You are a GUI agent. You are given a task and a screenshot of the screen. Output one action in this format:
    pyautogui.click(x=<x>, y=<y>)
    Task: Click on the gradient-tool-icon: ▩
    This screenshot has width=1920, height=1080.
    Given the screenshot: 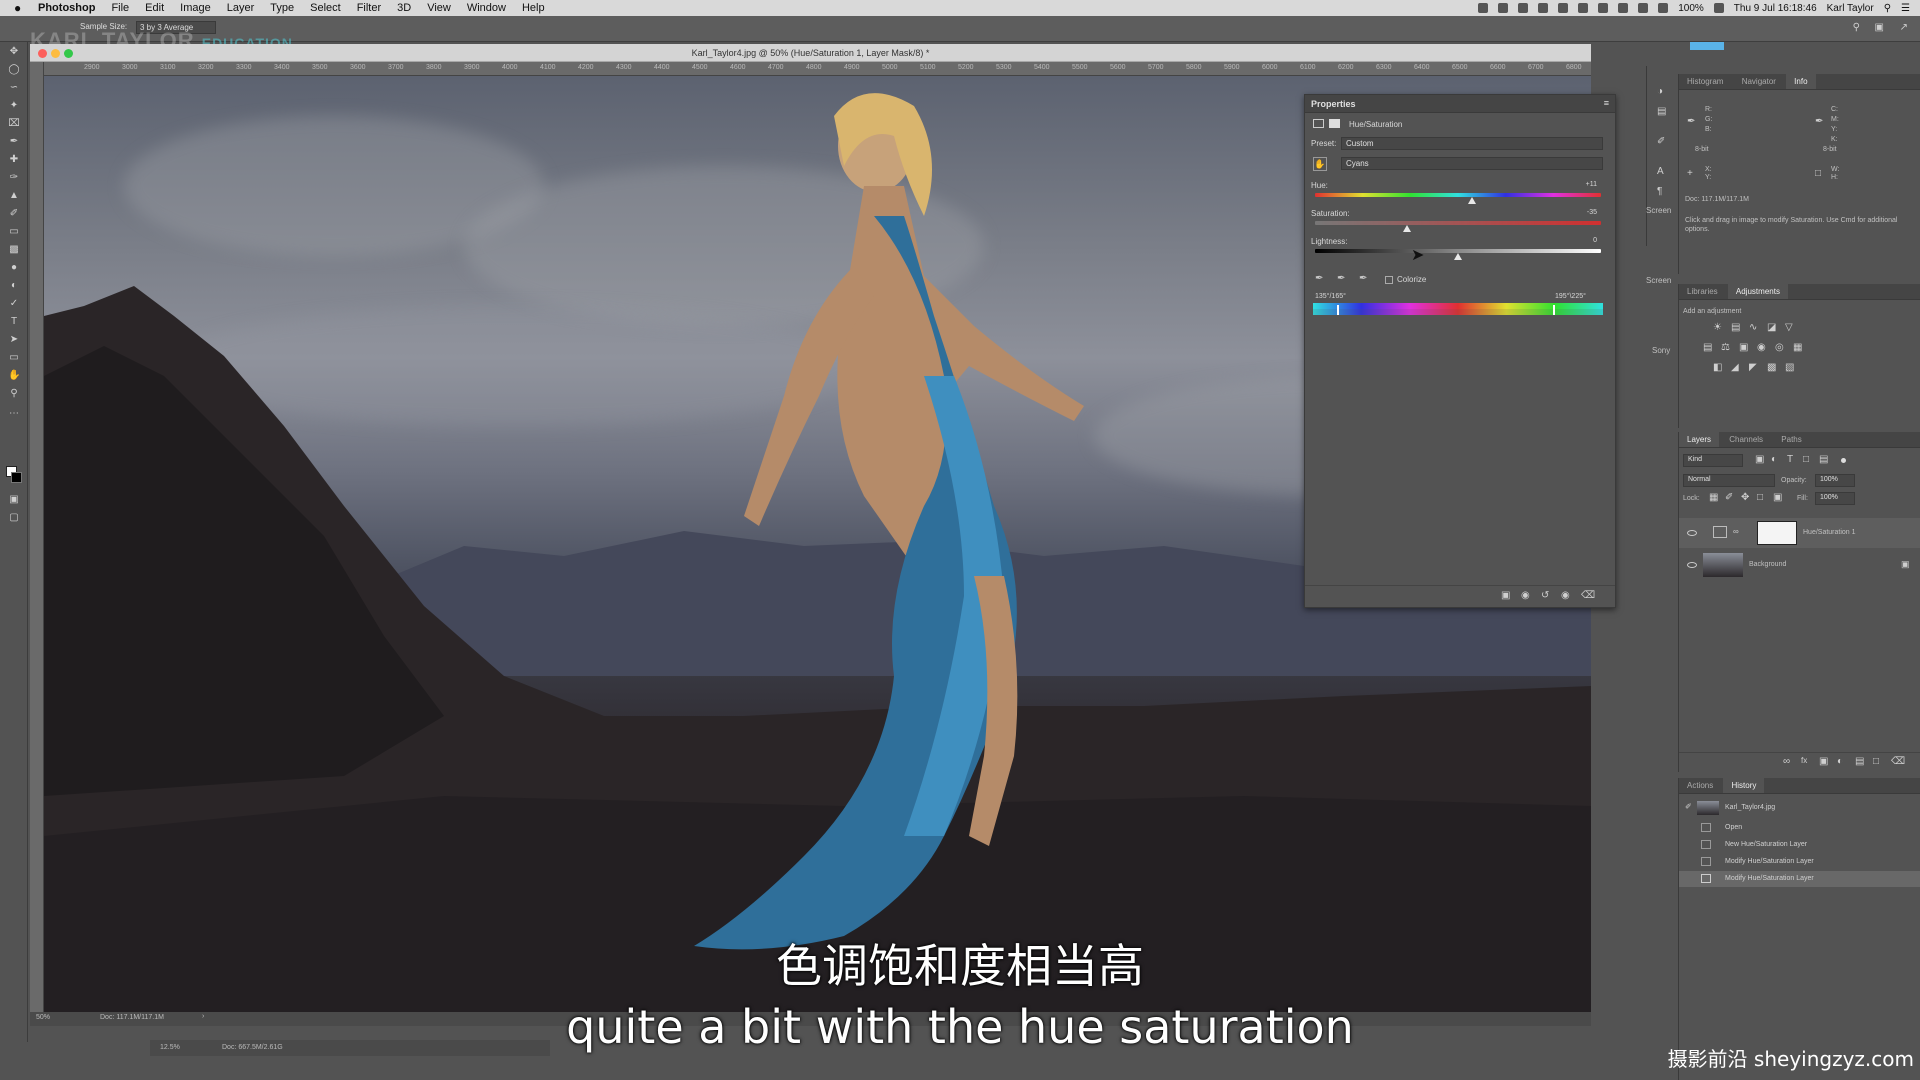 What is the action you would take?
    pyautogui.click(x=14, y=249)
    